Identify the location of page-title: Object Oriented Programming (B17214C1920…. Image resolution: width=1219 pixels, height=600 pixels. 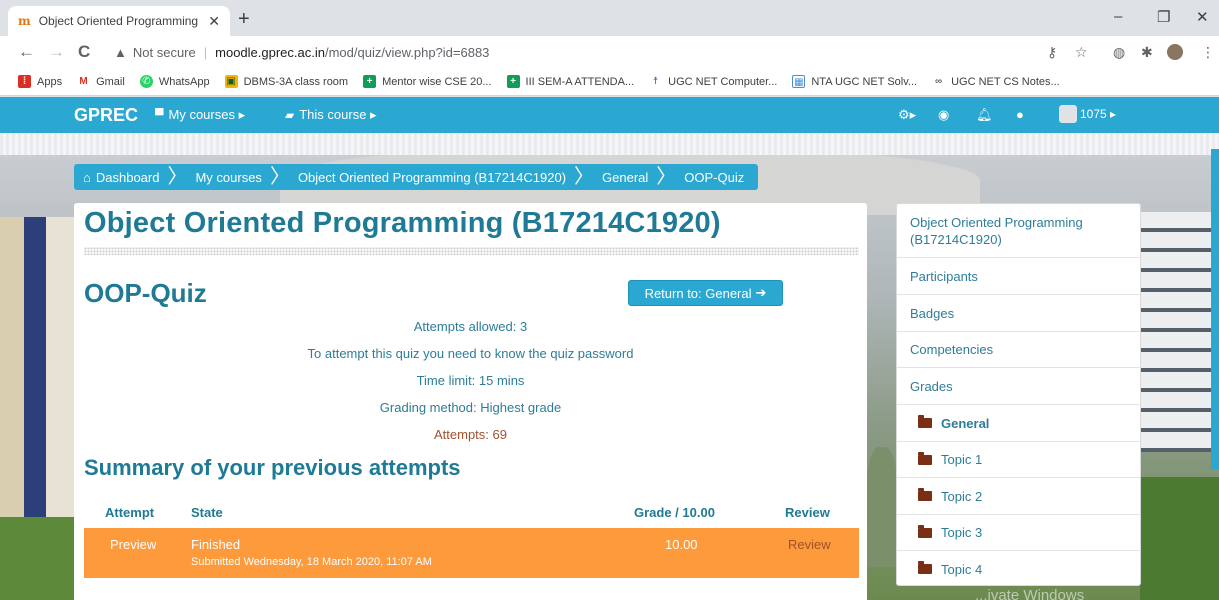
(402, 223).